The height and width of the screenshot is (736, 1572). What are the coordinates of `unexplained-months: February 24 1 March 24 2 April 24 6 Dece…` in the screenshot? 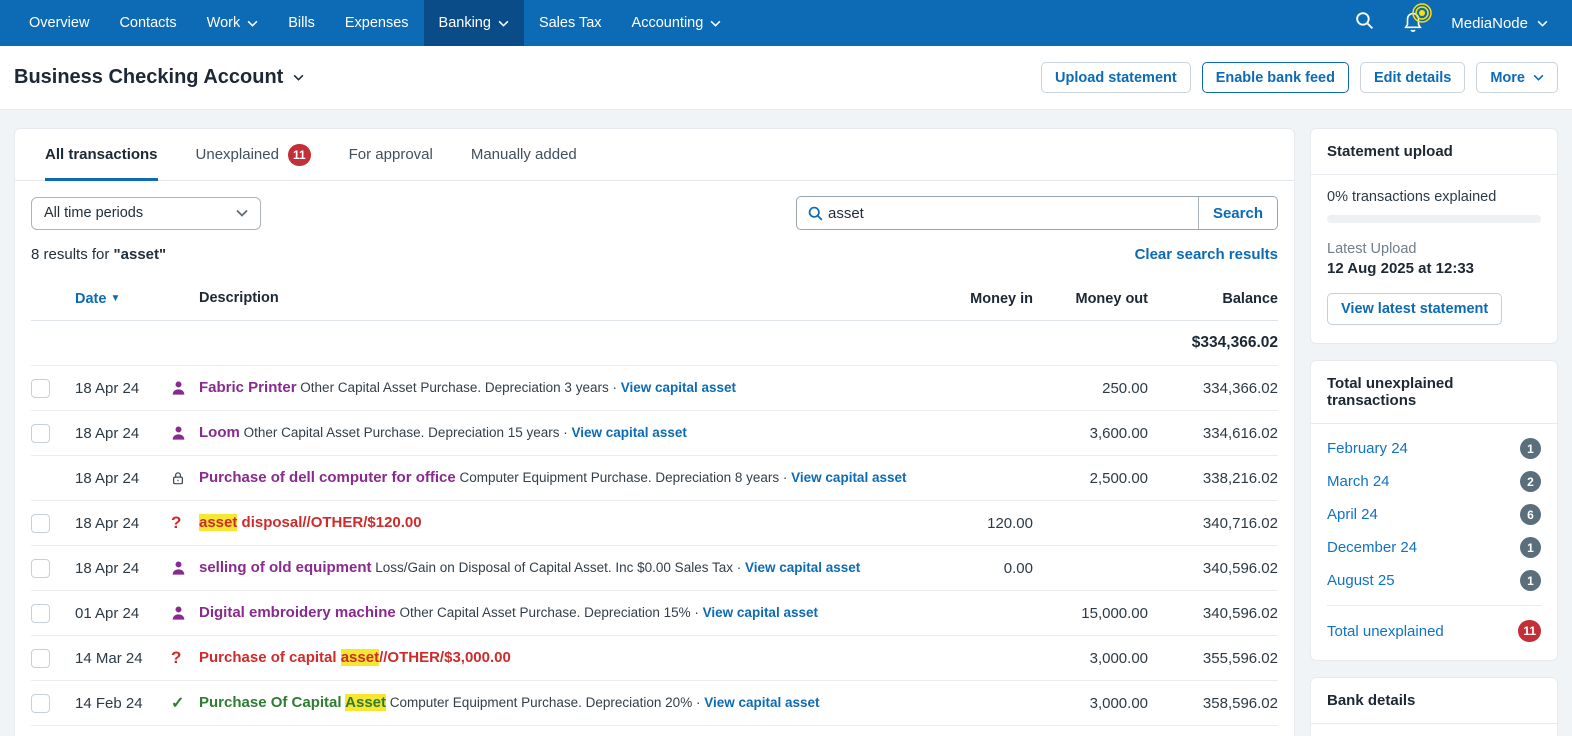 It's located at (1434, 514).